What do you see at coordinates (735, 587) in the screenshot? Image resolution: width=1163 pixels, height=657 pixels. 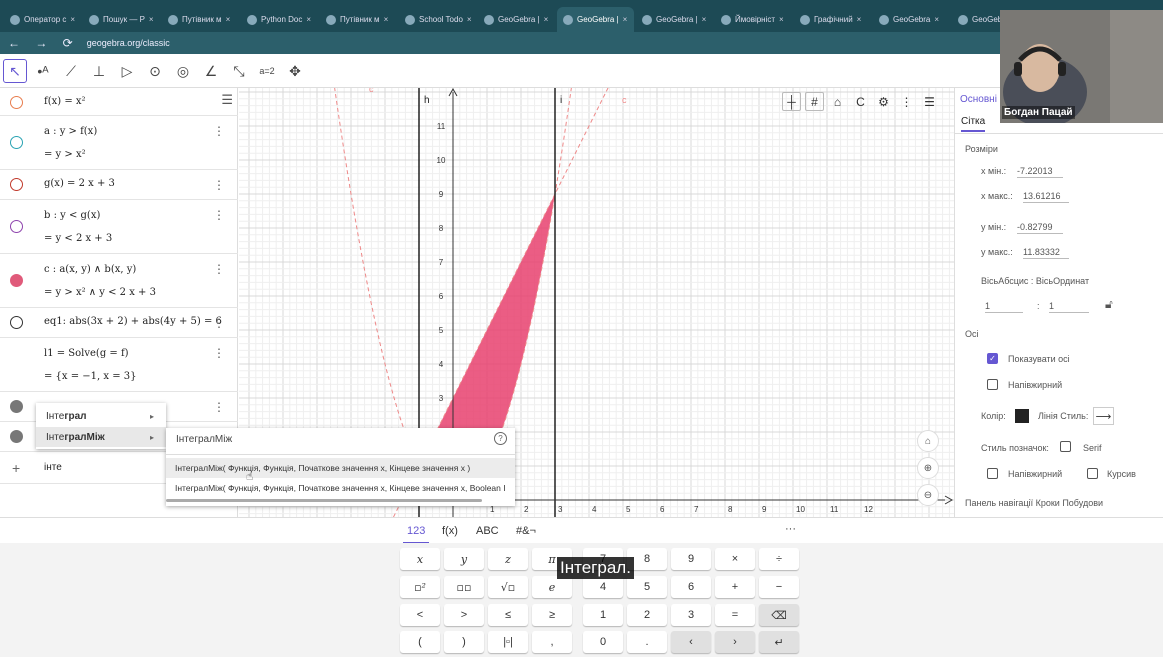 I see `key-plus: +` at bounding box center [735, 587].